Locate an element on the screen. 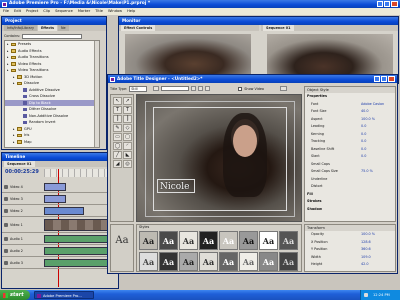  wedge-tool-icon: ◣ is located at coordinates (127, 155).